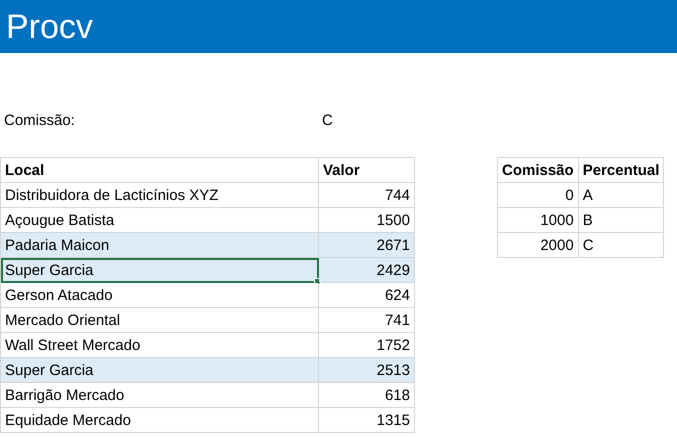  I want to click on table-cell: C, so click(621, 245).